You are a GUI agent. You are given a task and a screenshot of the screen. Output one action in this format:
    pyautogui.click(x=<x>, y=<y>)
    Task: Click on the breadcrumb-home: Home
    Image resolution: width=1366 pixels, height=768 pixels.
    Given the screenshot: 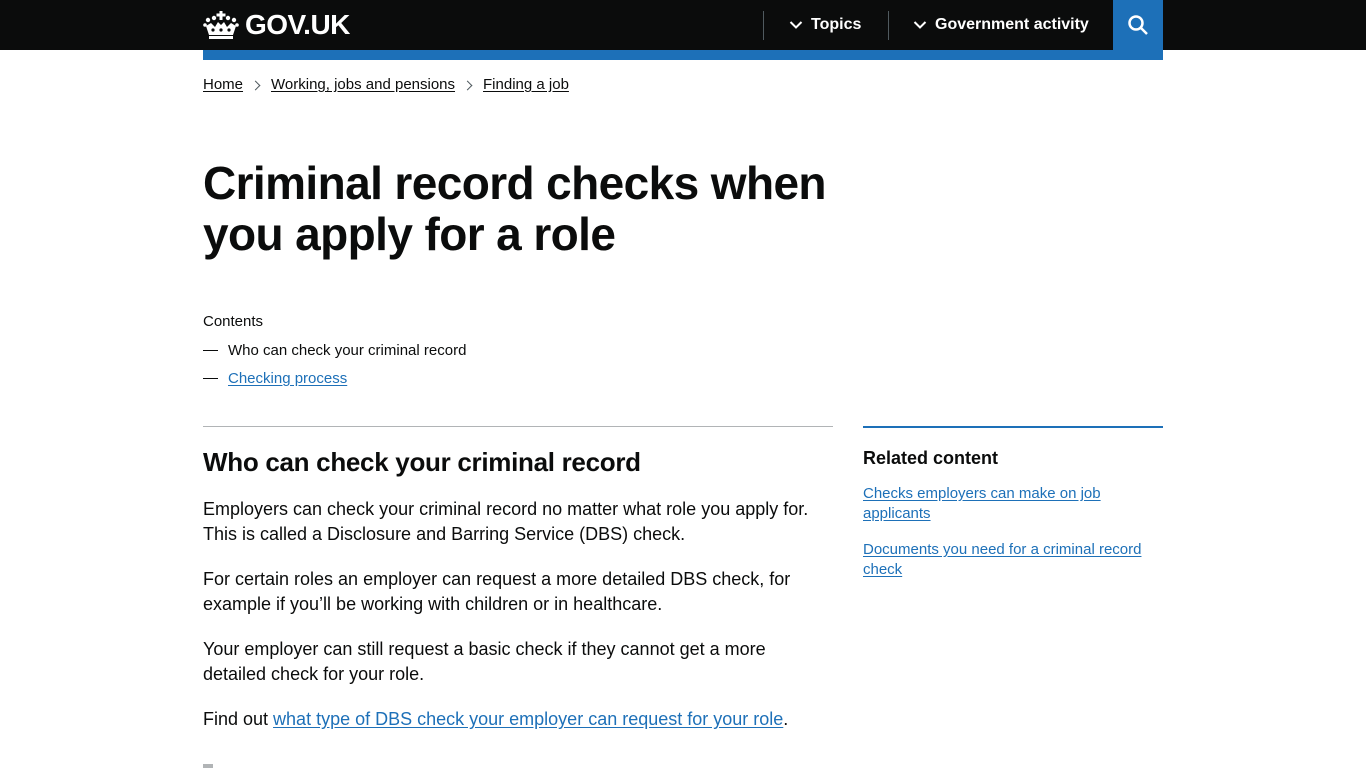 What is the action you would take?
    pyautogui.click(x=223, y=85)
    